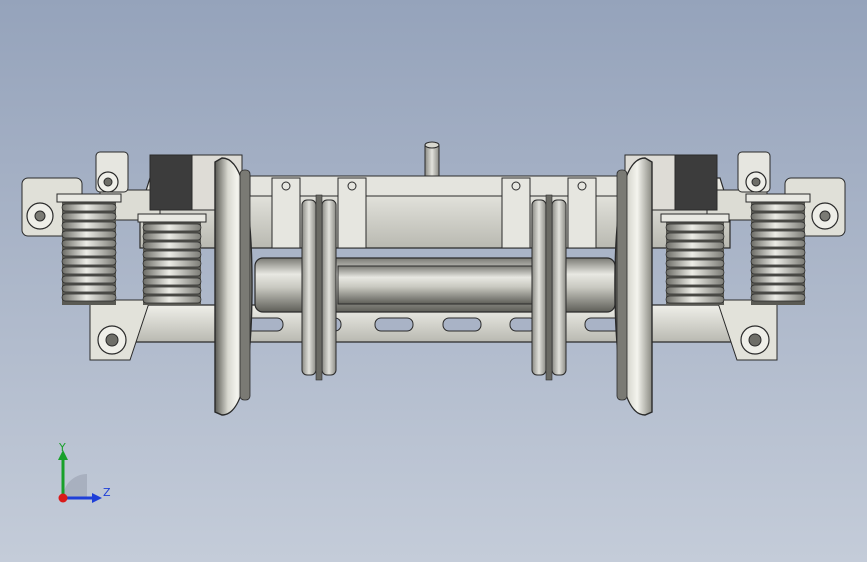 The image size is (867, 562). I want to click on coordinate-triad: Y Z, so click(83, 474).